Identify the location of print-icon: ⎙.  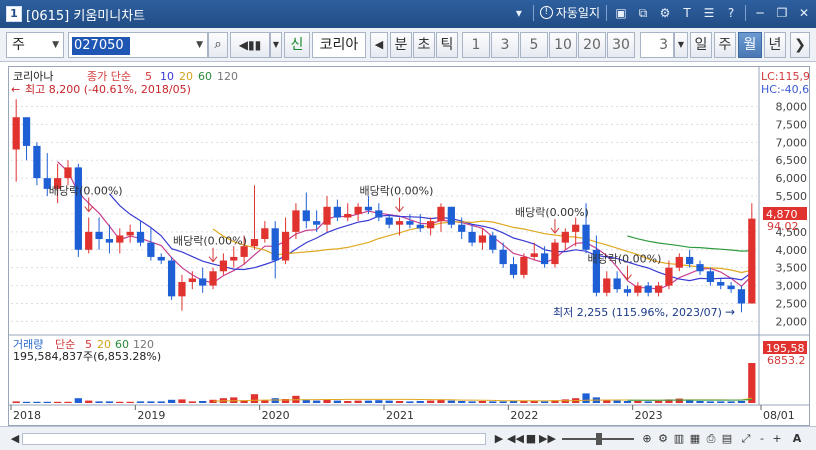
(711, 439).